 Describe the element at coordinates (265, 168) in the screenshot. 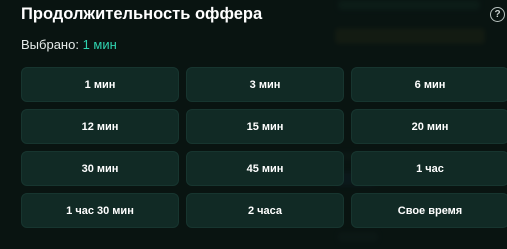

I see `duration-option-45-min: 45 мин` at that location.